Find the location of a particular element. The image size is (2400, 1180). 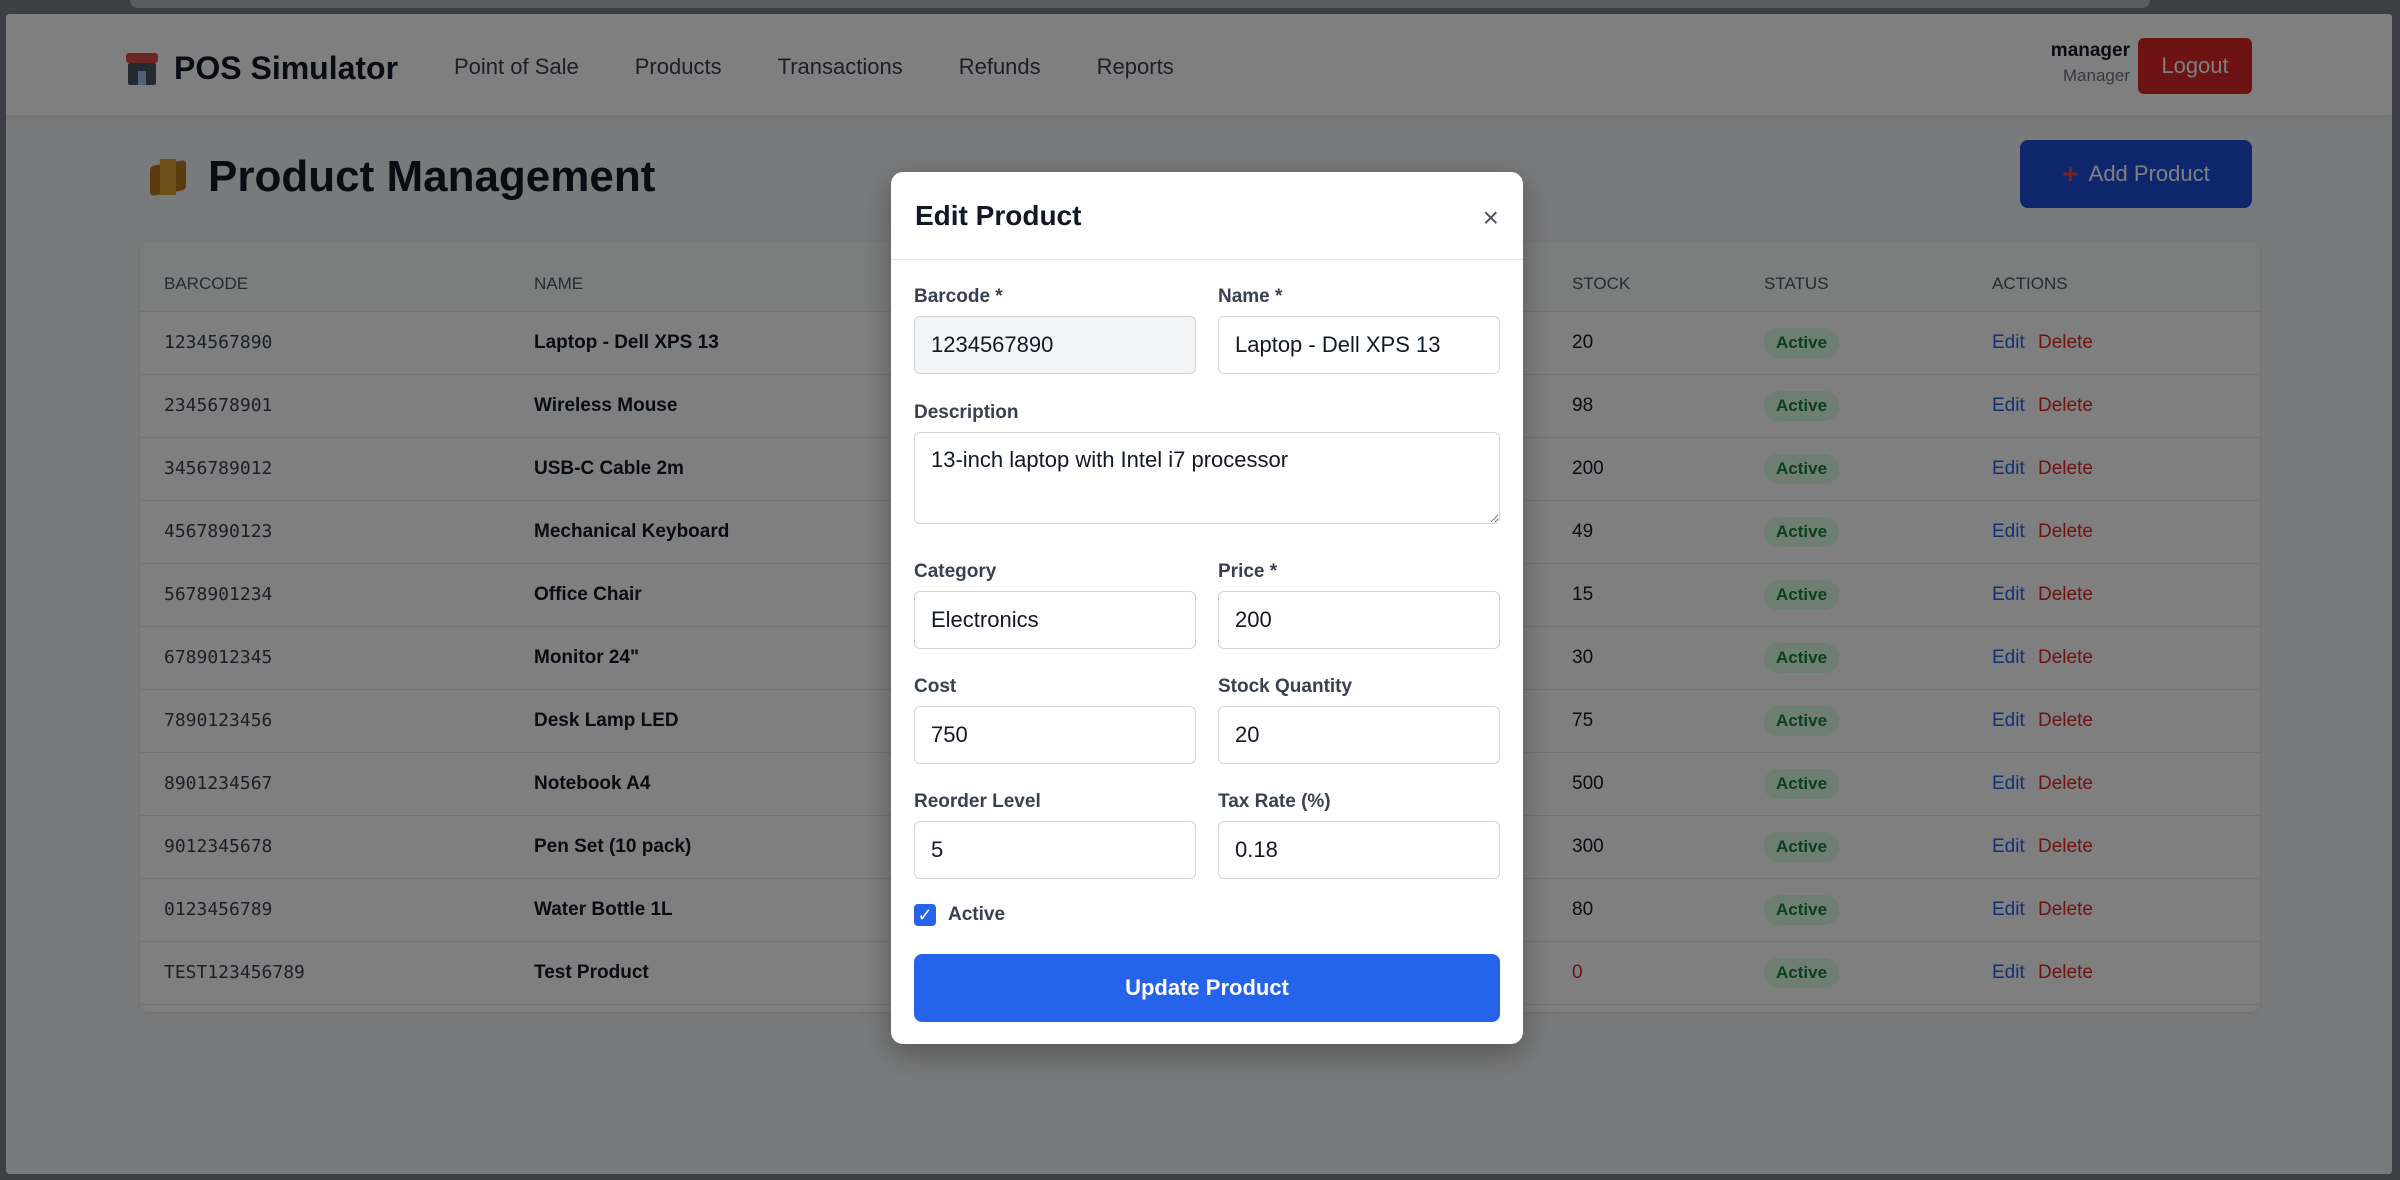

reorder-level-field is located at coordinates (1055, 850).